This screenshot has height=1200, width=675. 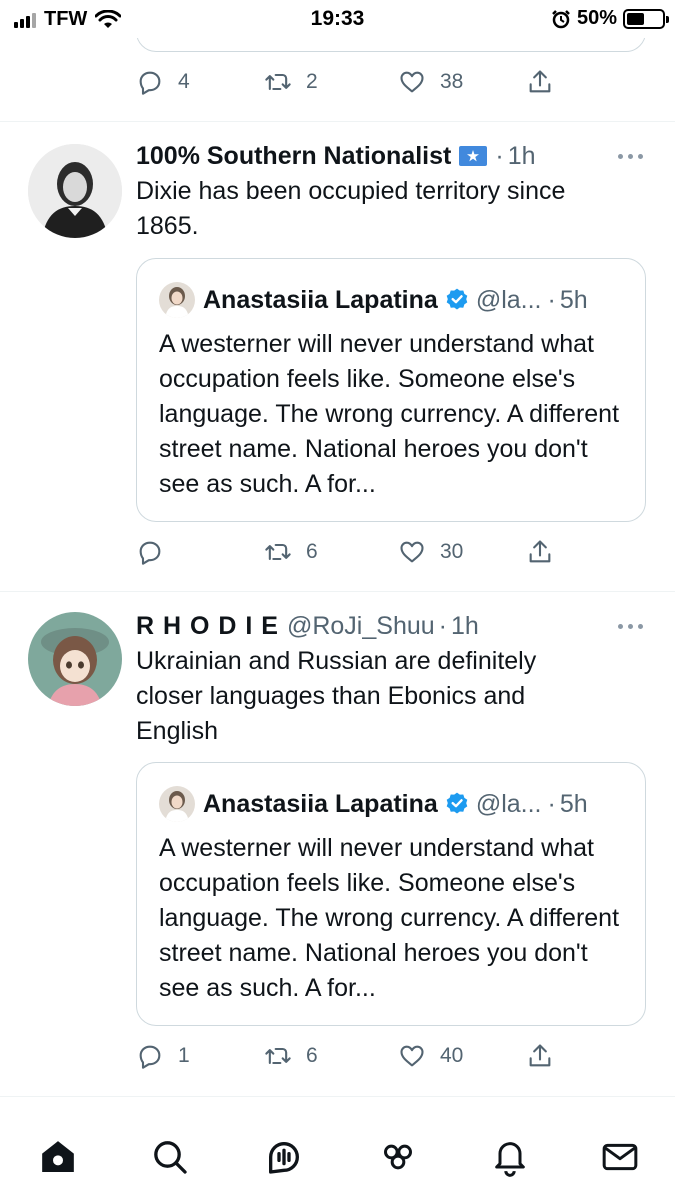 What do you see at coordinates (510, 1159) in the screenshot?
I see `notifications-icon` at bounding box center [510, 1159].